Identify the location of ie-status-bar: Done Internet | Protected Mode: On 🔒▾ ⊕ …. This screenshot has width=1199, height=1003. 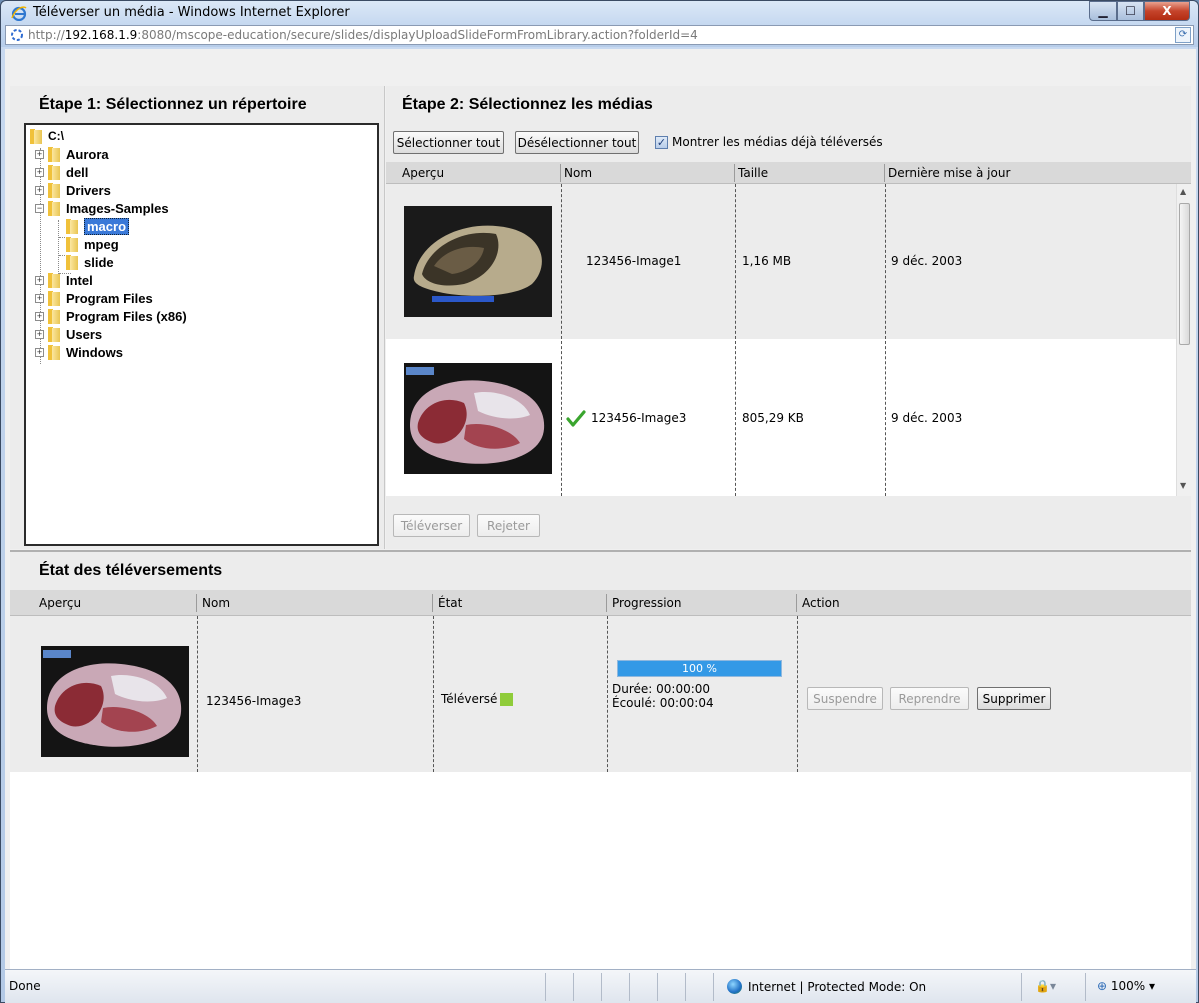
(600, 986).